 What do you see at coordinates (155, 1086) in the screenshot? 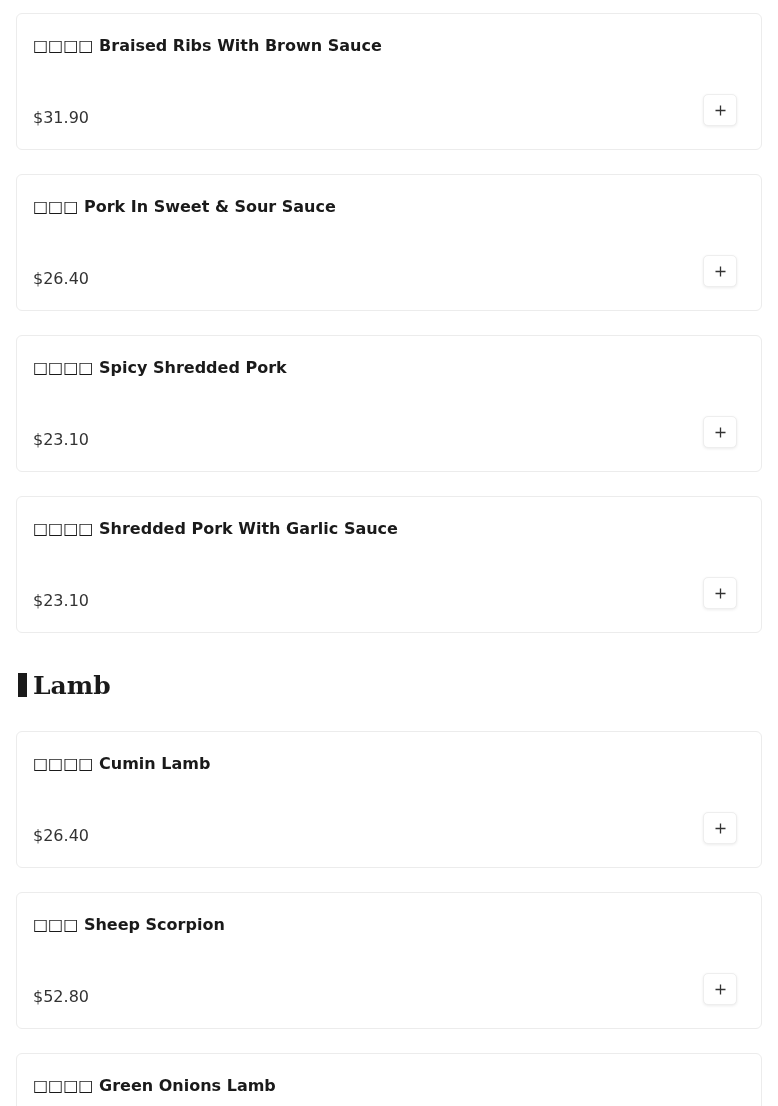
I see `dish-name: □□□□ Green Onions Lamb` at bounding box center [155, 1086].